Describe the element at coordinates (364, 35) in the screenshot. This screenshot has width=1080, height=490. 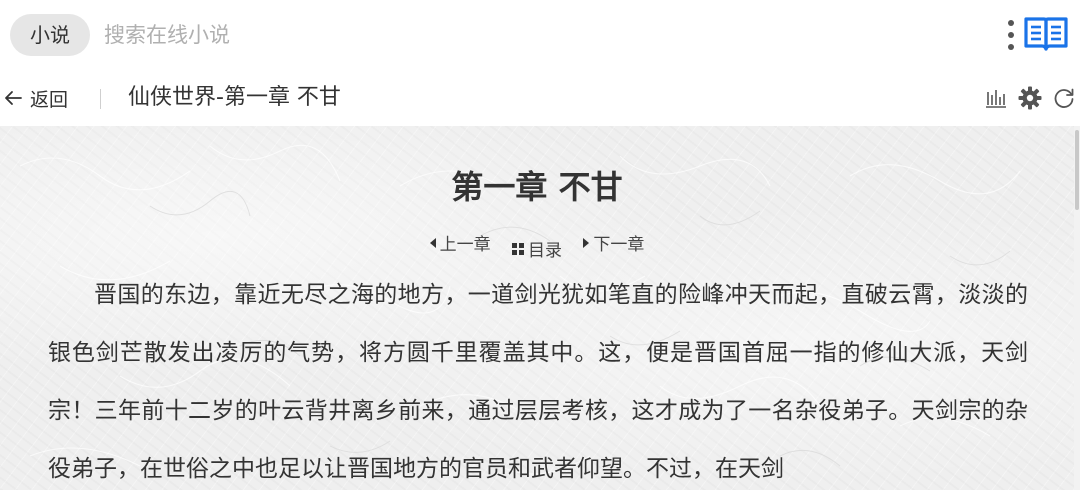
I see `search-input` at that location.